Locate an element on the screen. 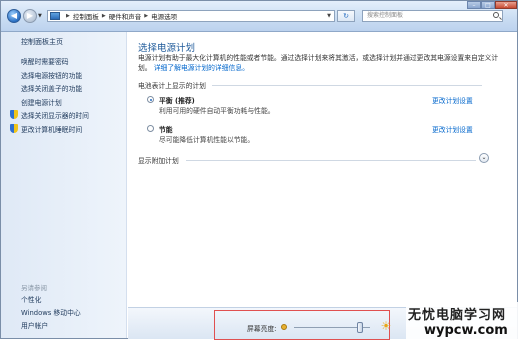 This screenshot has height=340, width=518. maximize-button: □ is located at coordinates (488, 5).